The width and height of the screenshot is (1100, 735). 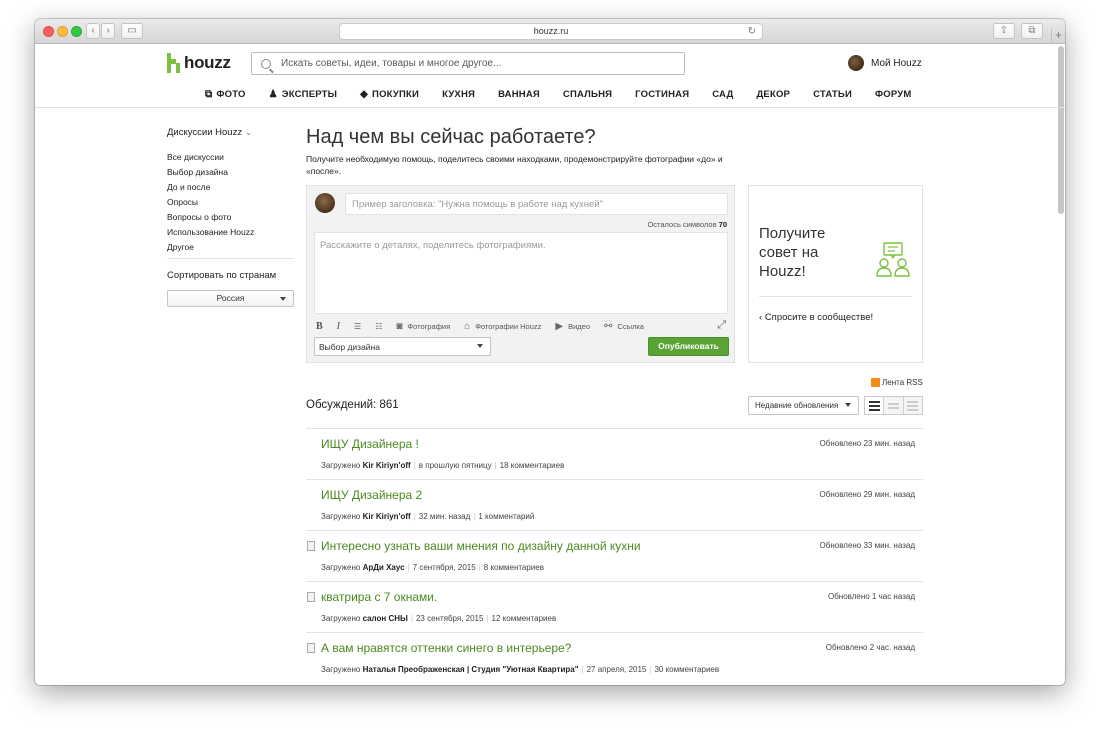 What do you see at coordinates (624, 326) in the screenshot?
I see `add-link-button: ⚯ Ссылка` at bounding box center [624, 326].